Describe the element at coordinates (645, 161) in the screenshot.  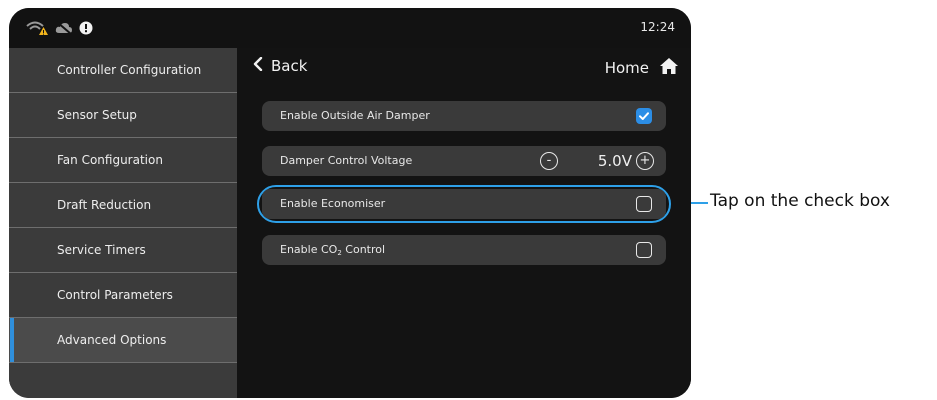
I see `increment-button: +` at that location.